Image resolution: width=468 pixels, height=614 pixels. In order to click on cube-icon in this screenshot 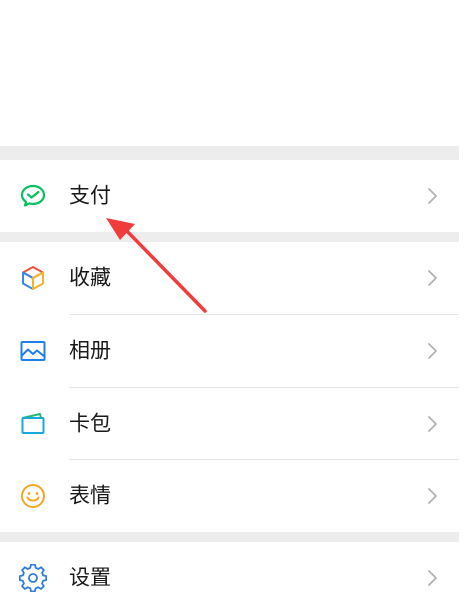, I will do `click(33, 278)`.